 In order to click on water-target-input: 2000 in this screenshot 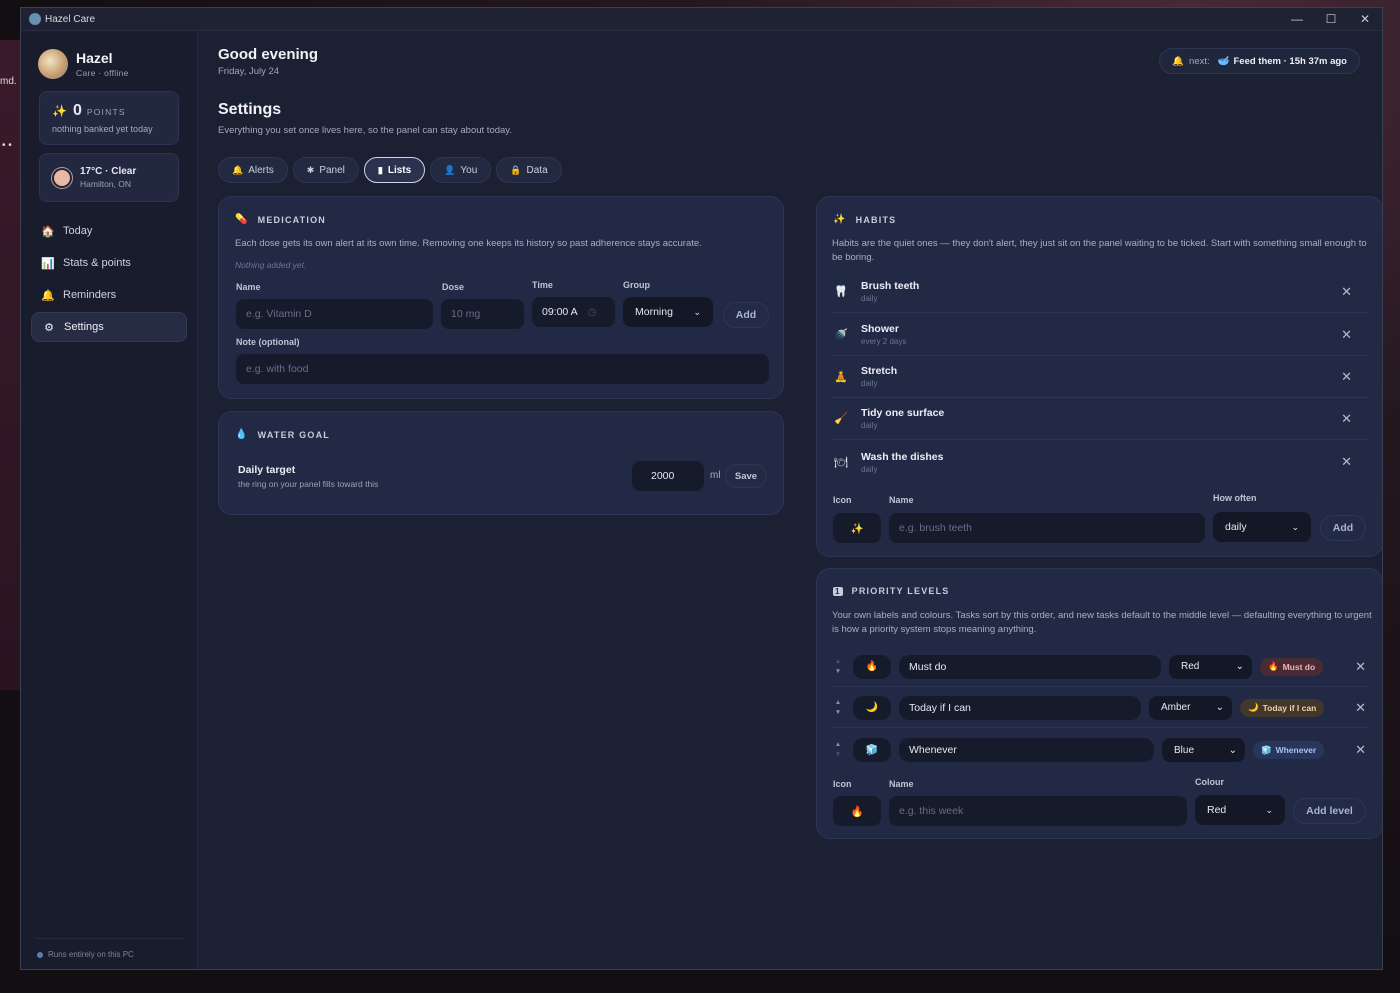, I will do `click(668, 476)`.